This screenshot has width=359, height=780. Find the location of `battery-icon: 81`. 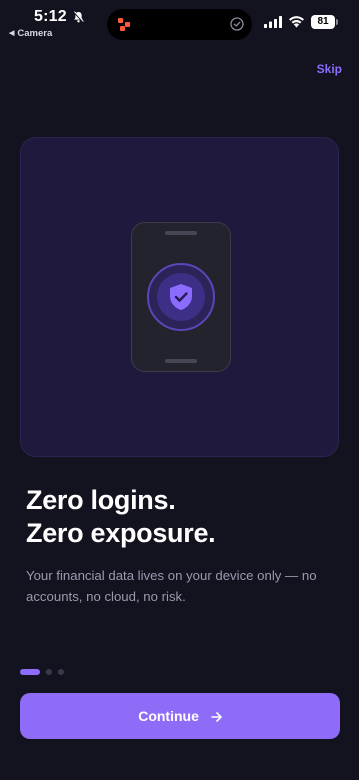

battery-icon: 81 is located at coordinates (325, 22).